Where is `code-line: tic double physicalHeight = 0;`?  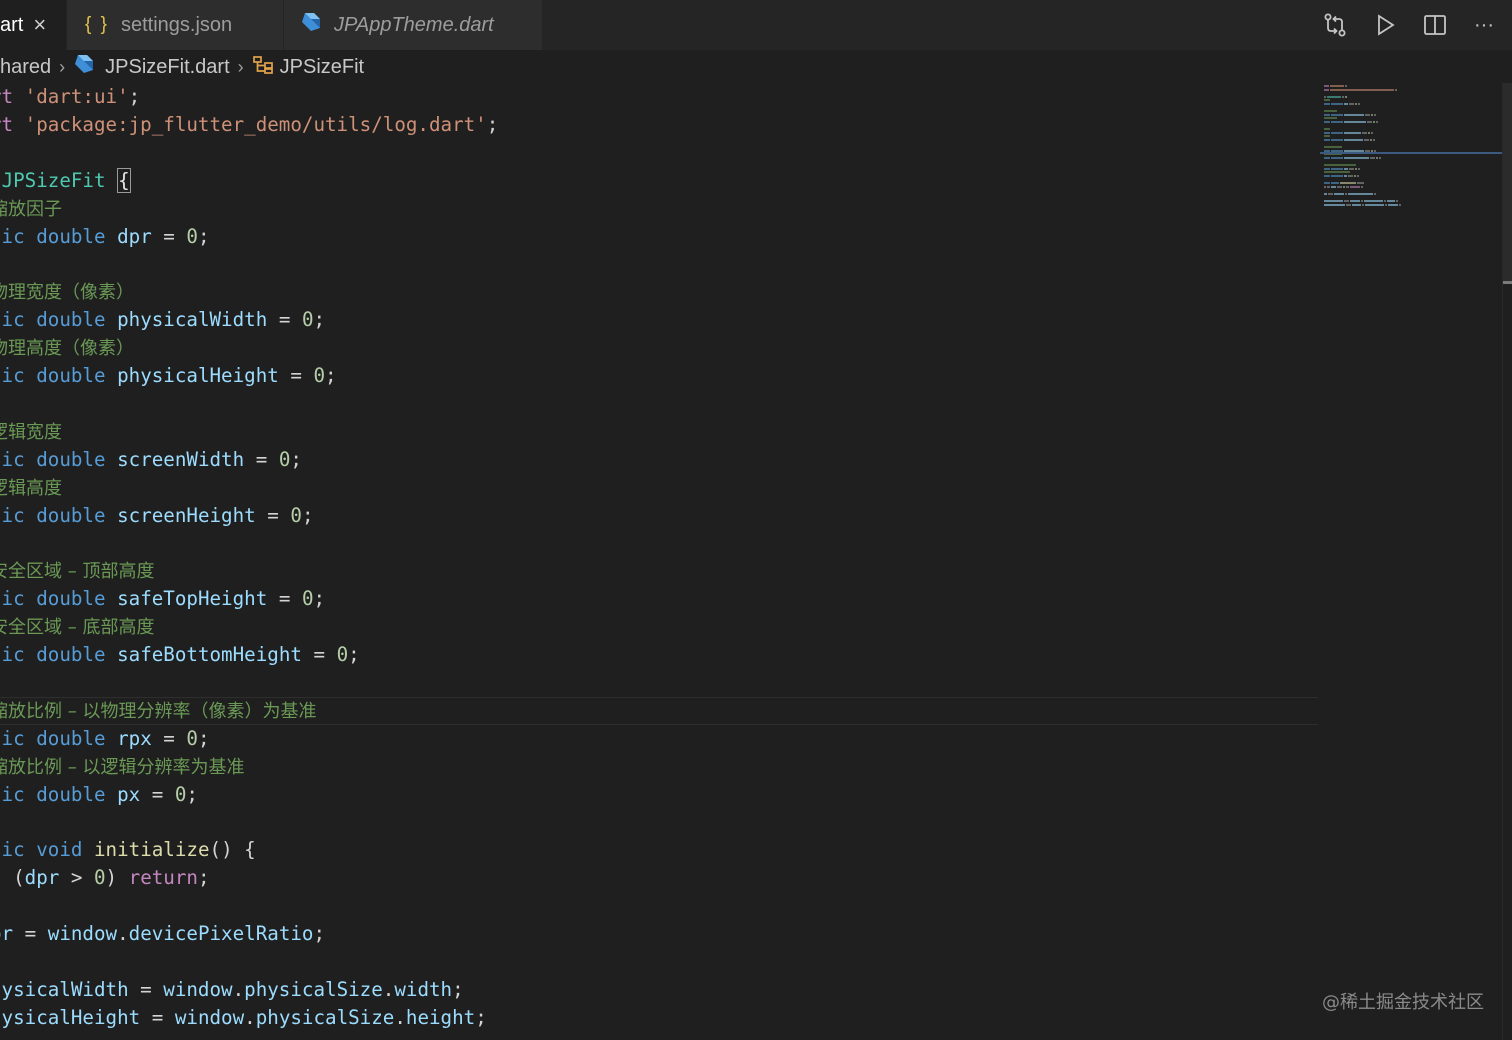 code-line: tic double physicalHeight = 0; is located at coordinates (168, 376).